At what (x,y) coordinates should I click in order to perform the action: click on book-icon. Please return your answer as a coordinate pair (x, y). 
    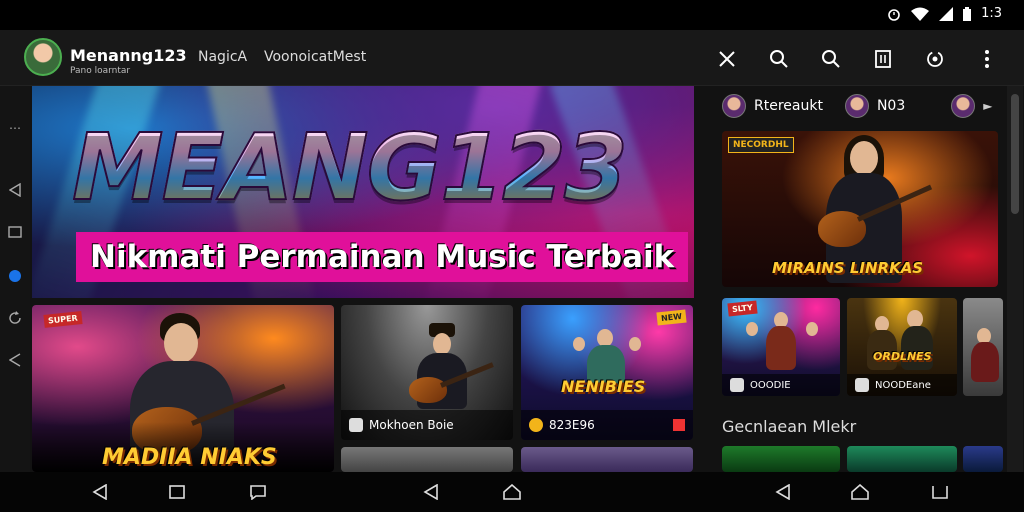
    Looking at the image, I should click on (883, 59).